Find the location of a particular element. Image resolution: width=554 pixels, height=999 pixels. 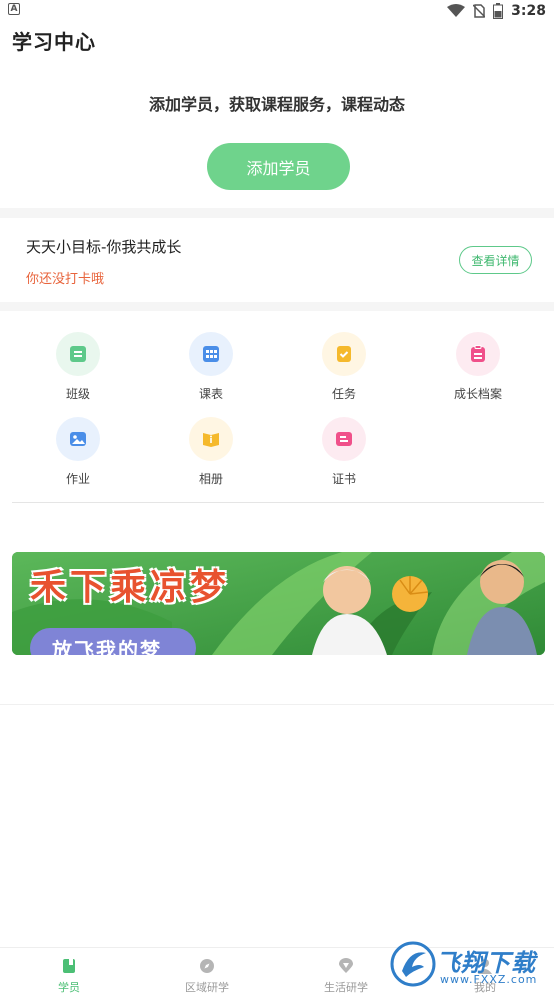

nav-item-student: 学员 is located at coordinates (69, 973).